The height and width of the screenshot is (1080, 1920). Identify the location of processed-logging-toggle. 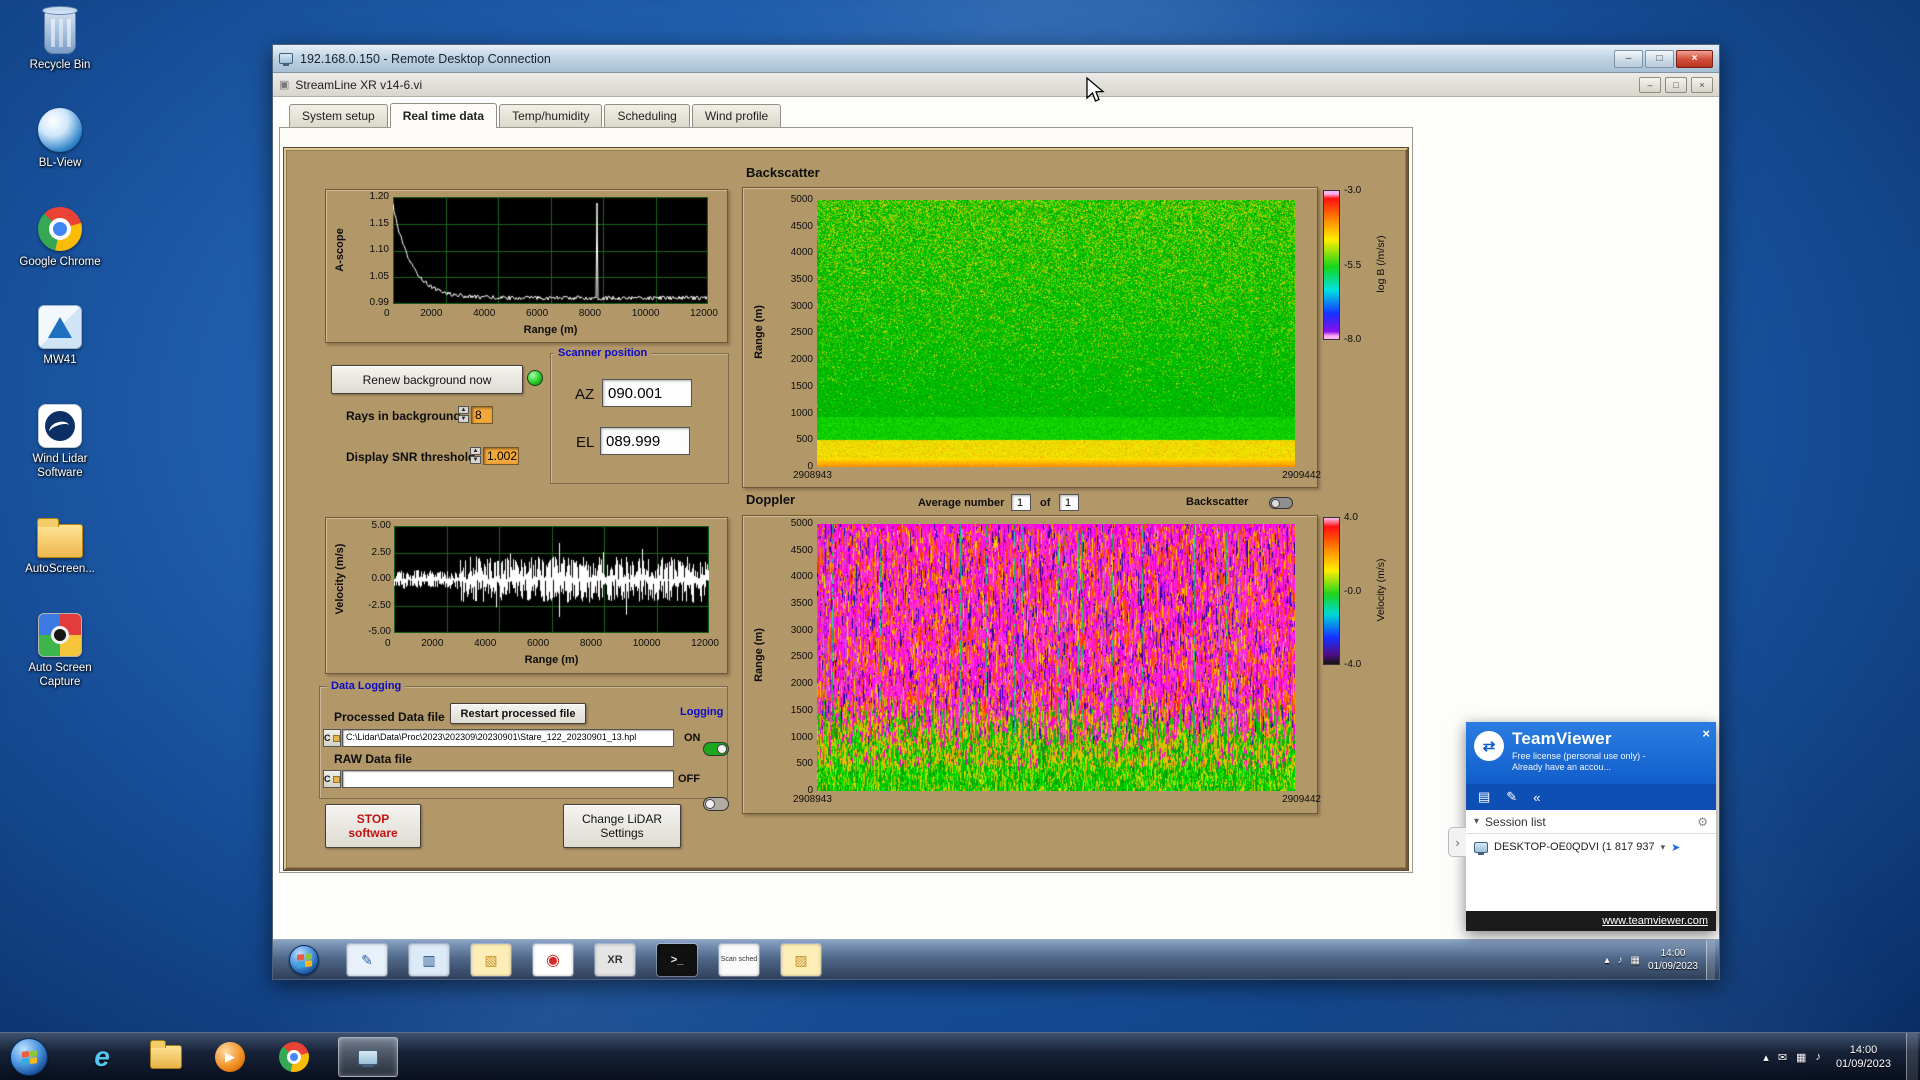
(716, 749).